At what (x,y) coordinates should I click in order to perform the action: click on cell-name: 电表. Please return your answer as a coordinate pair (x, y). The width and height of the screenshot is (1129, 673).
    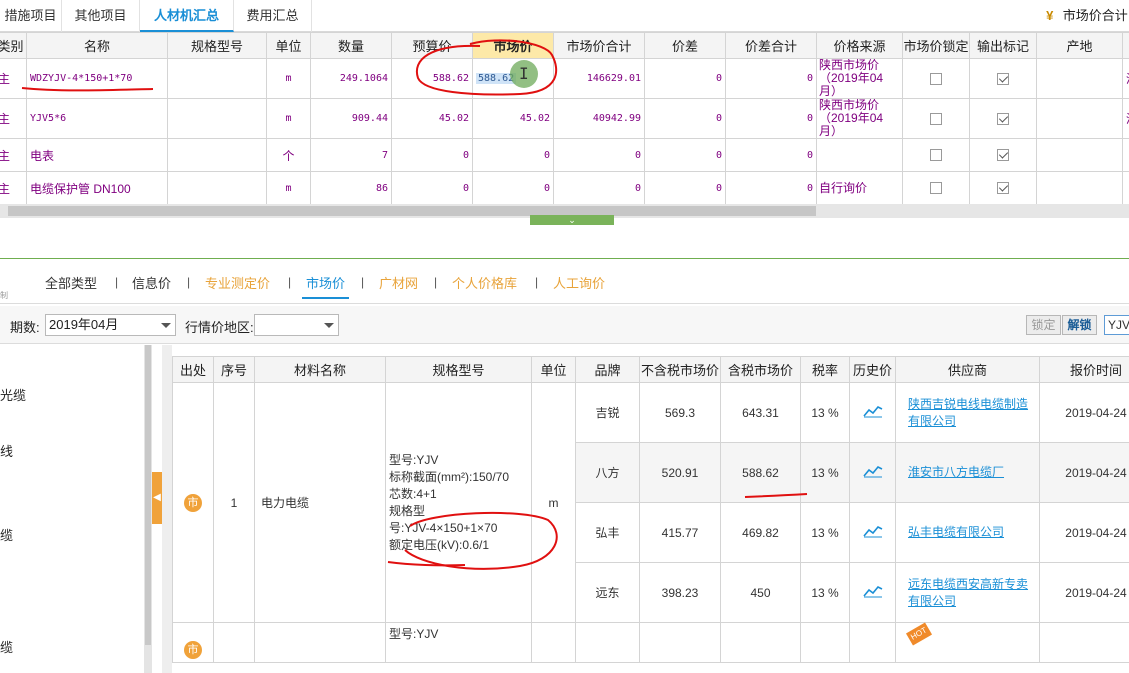
    Looking at the image, I should click on (97, 155).